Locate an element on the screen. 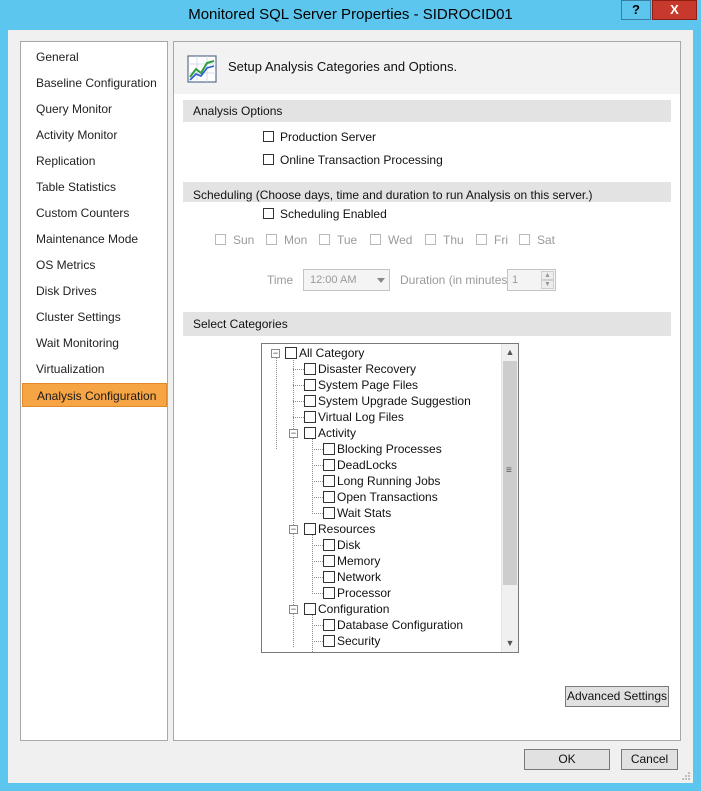 The height and width of the screenshot is (791, 701). tree-item-system-upgrade-suggestion: System Upgrade Suggestion is located at coordinates (387, 401).